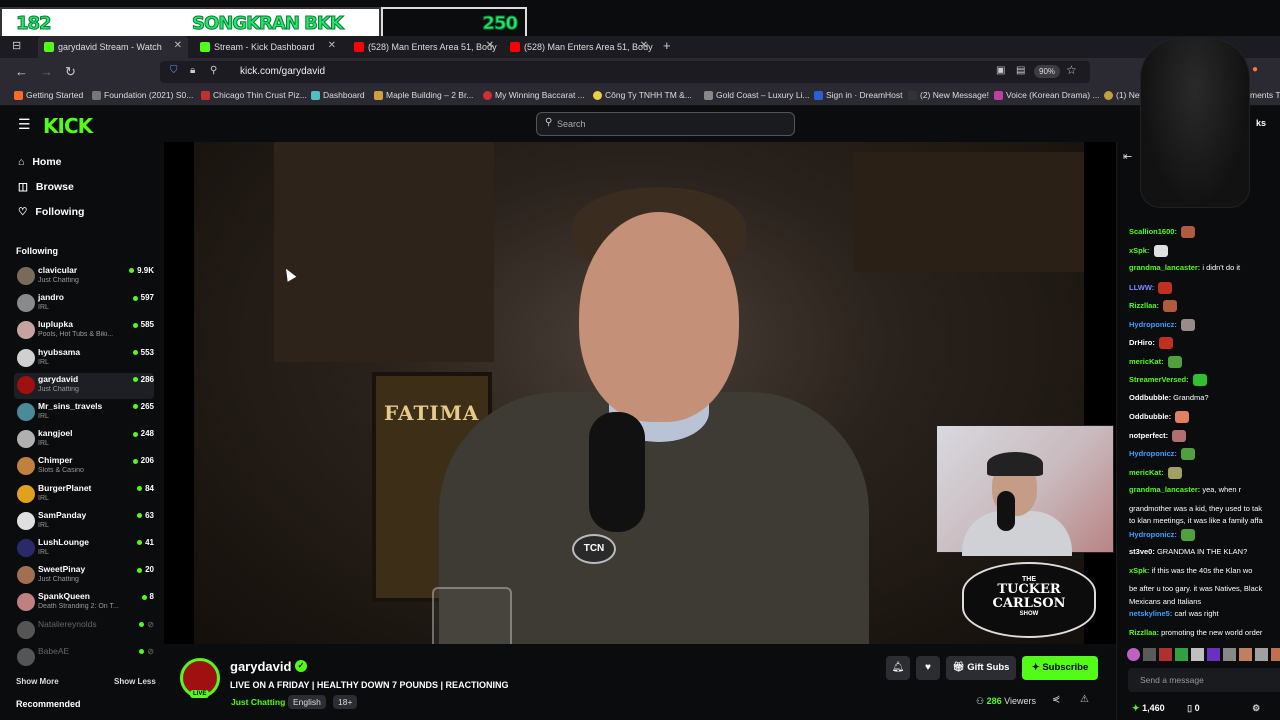 The width and height of the screenshot is (1280, 720). I want to click on follow-heart-icon: ♥, so click(928, 668).